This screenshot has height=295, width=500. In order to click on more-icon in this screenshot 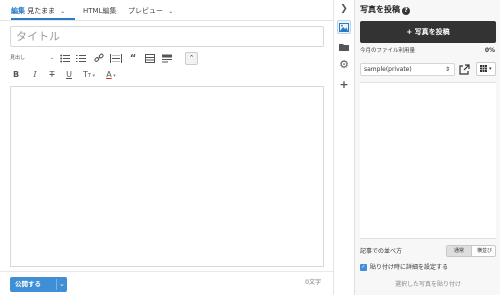, I will do `click(167, 58)`.